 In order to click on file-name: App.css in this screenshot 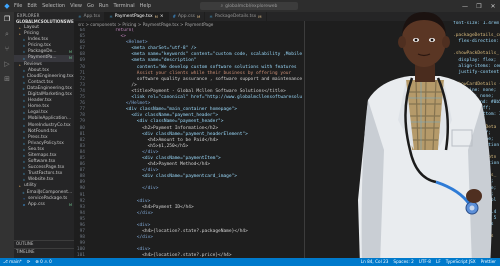, I will do `click(36, 204)`.